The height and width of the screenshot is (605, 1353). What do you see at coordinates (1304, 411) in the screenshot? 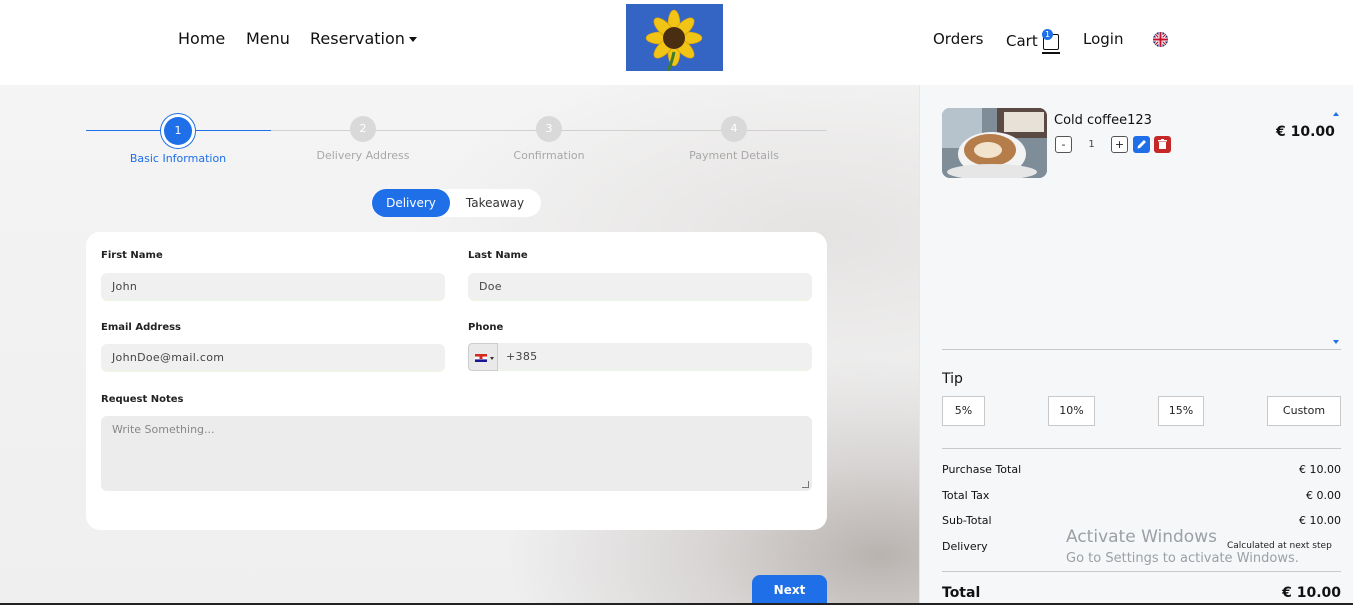
I see `tip-custom-button: Custom` at bounding box center [1304, 411].